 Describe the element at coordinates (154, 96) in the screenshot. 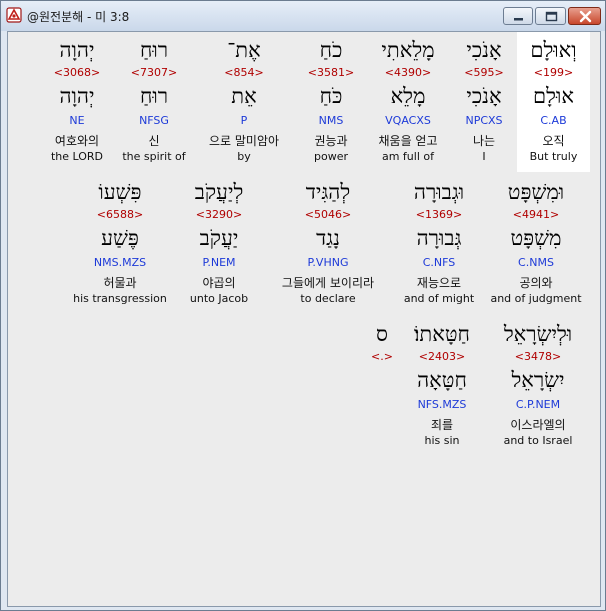

I see `hebrew-lemma: רוּחַ` at that location.